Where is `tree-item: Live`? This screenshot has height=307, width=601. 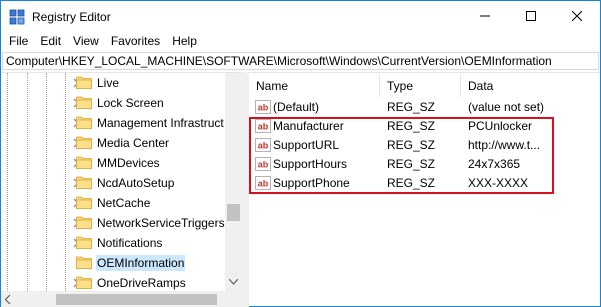 tree-item: Live is located at coordinates (113, 83).